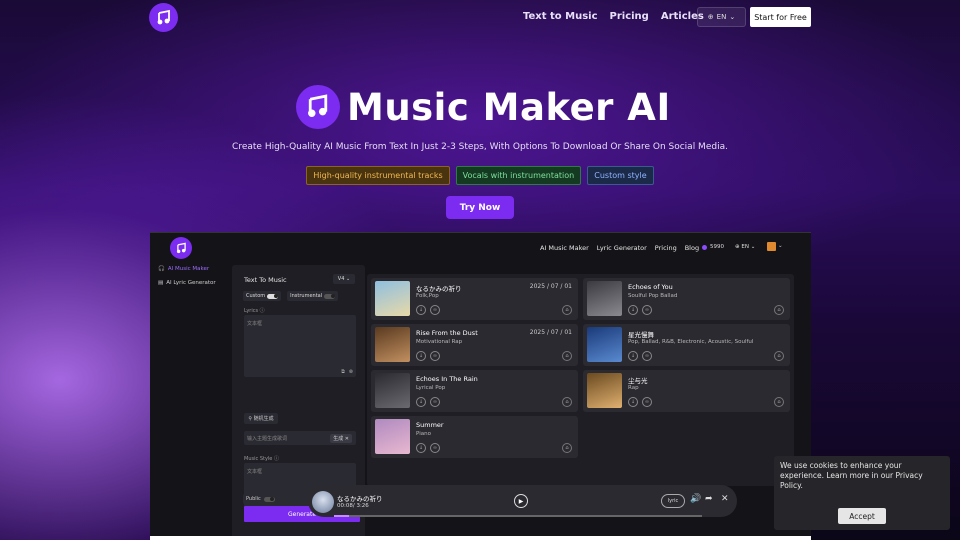 The width and height of the screenshot is (960, 540). What do you see at coordinates (439, 342) in the screenshot?
I see `song-genre: Motivational Rap` at bounding box center [439, 342].